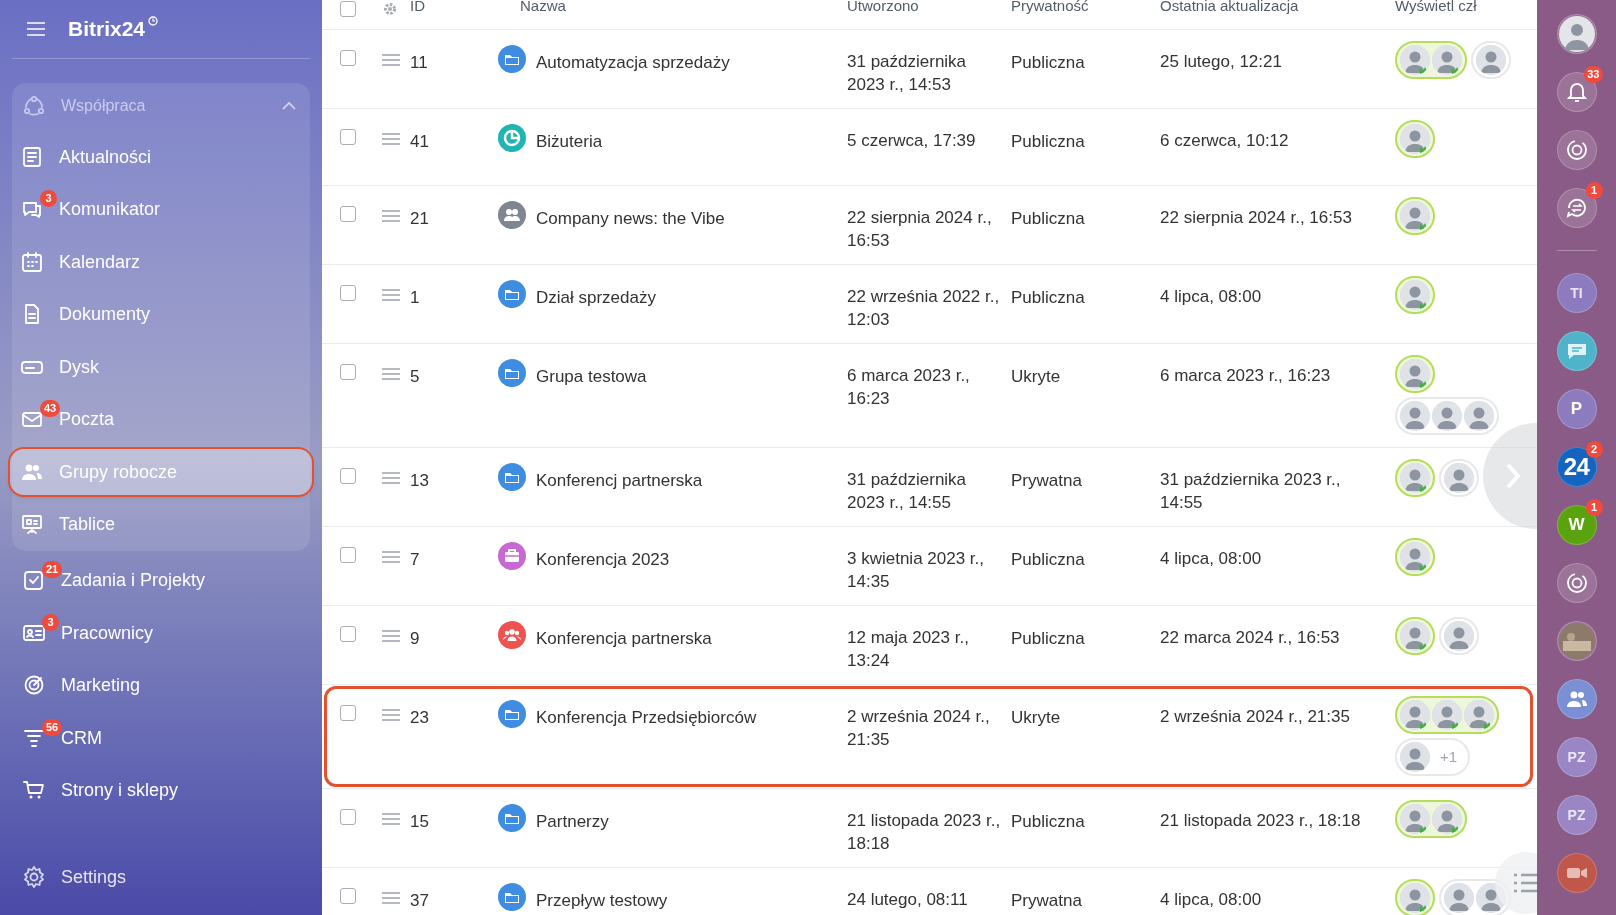 The image size is (1616, 915). Describe the element at coordinates (52, 569) in the screenshot. I see `counter-badge: 21` at that location.